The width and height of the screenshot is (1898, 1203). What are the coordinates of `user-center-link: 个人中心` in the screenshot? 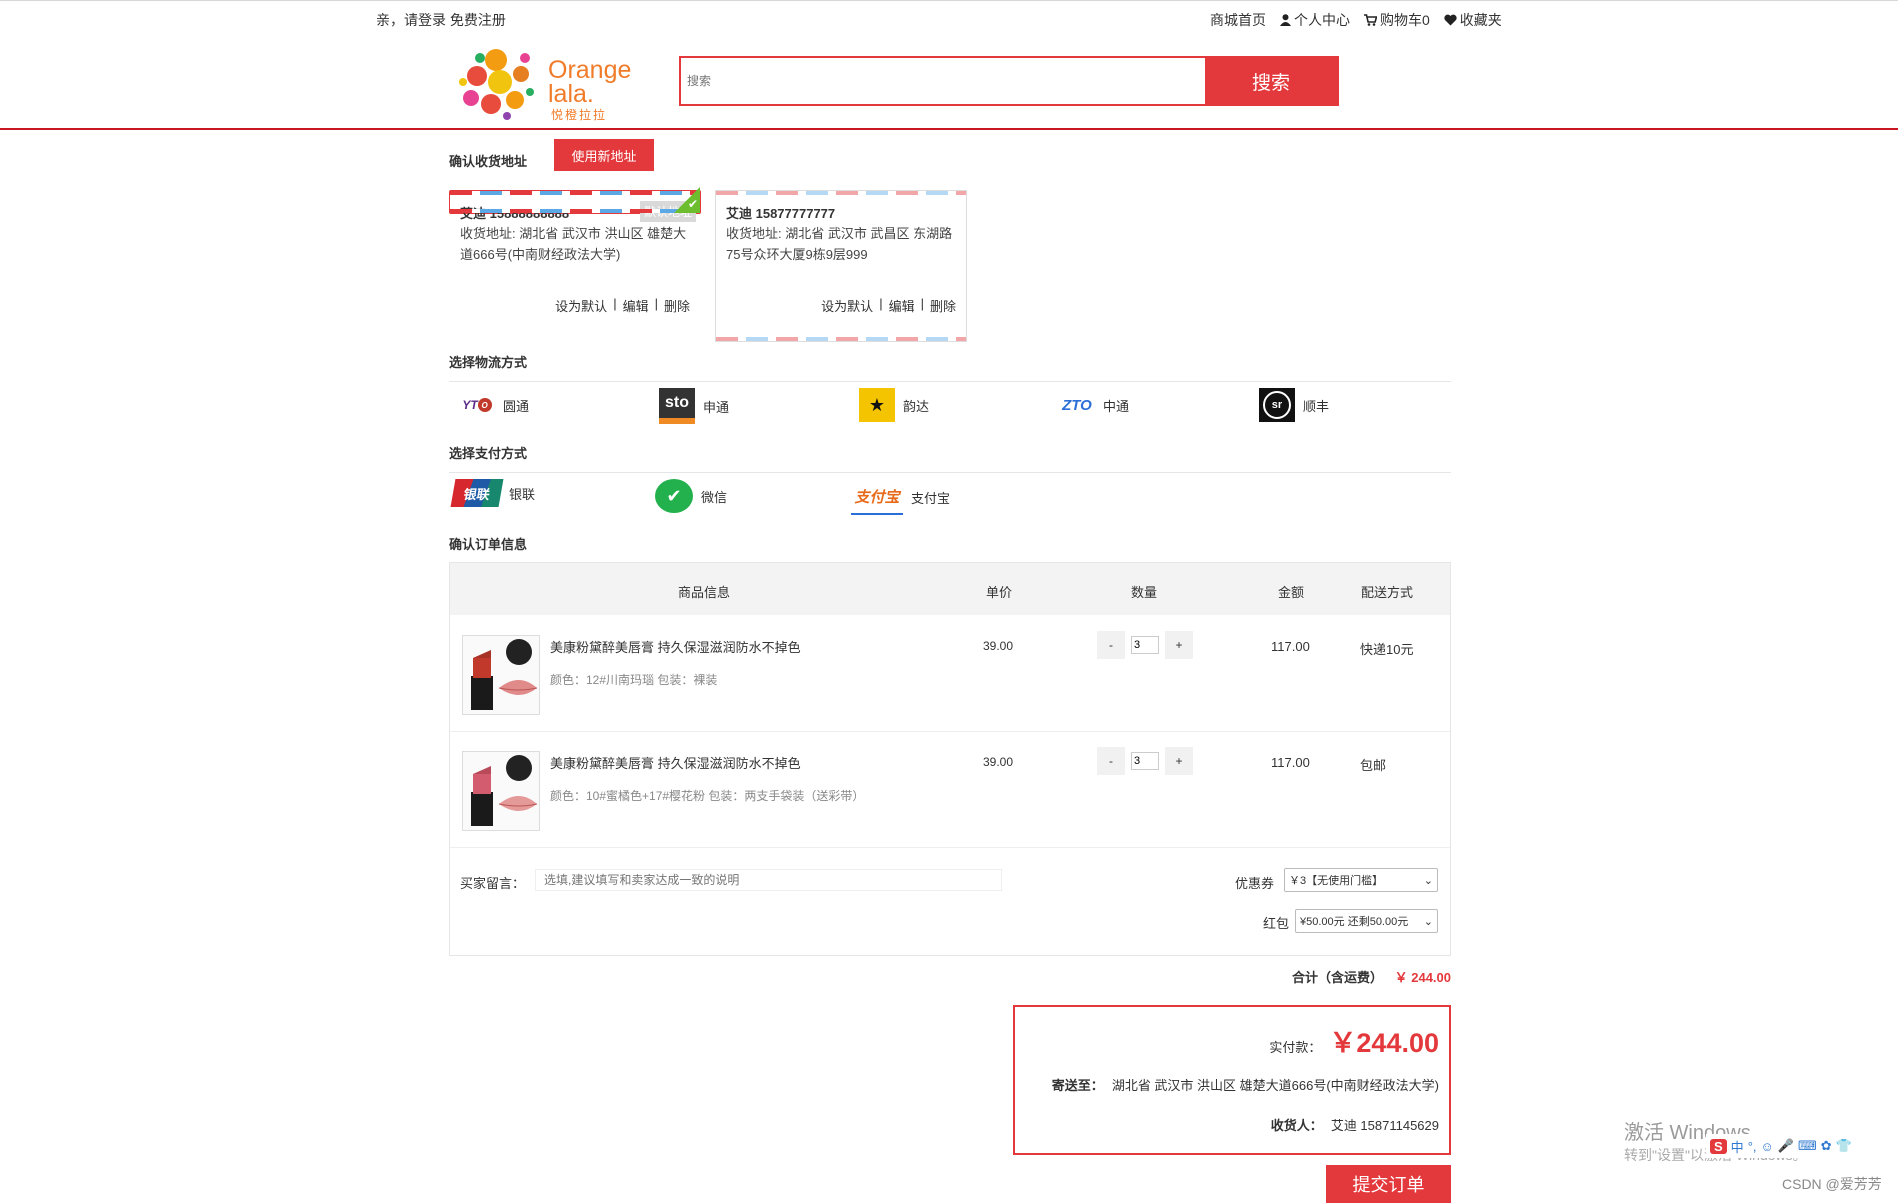 It's located at (1315, 20).